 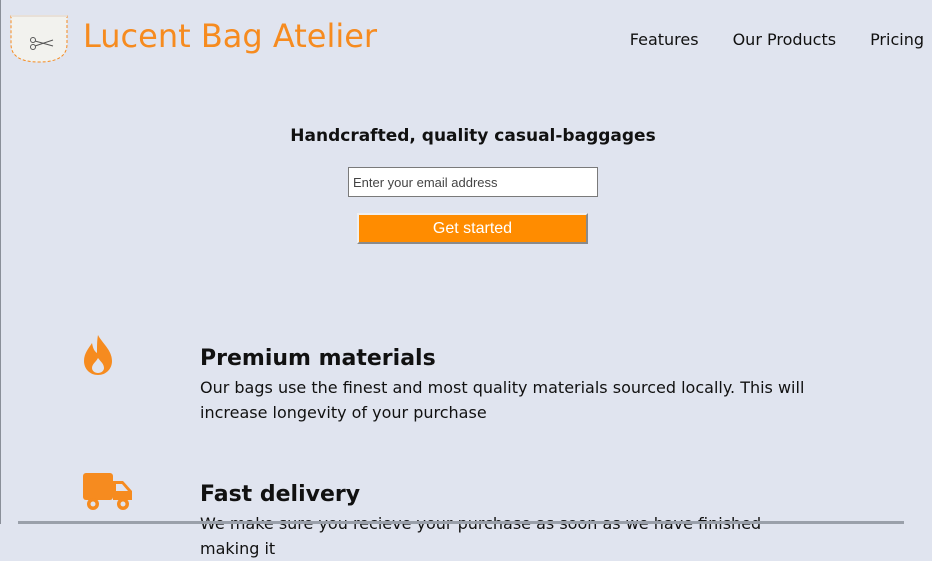 What do you see at coordinates (39, 39) in the screenshot?
I see `scissors-pocket-icon` at bounding box center [39, 39].